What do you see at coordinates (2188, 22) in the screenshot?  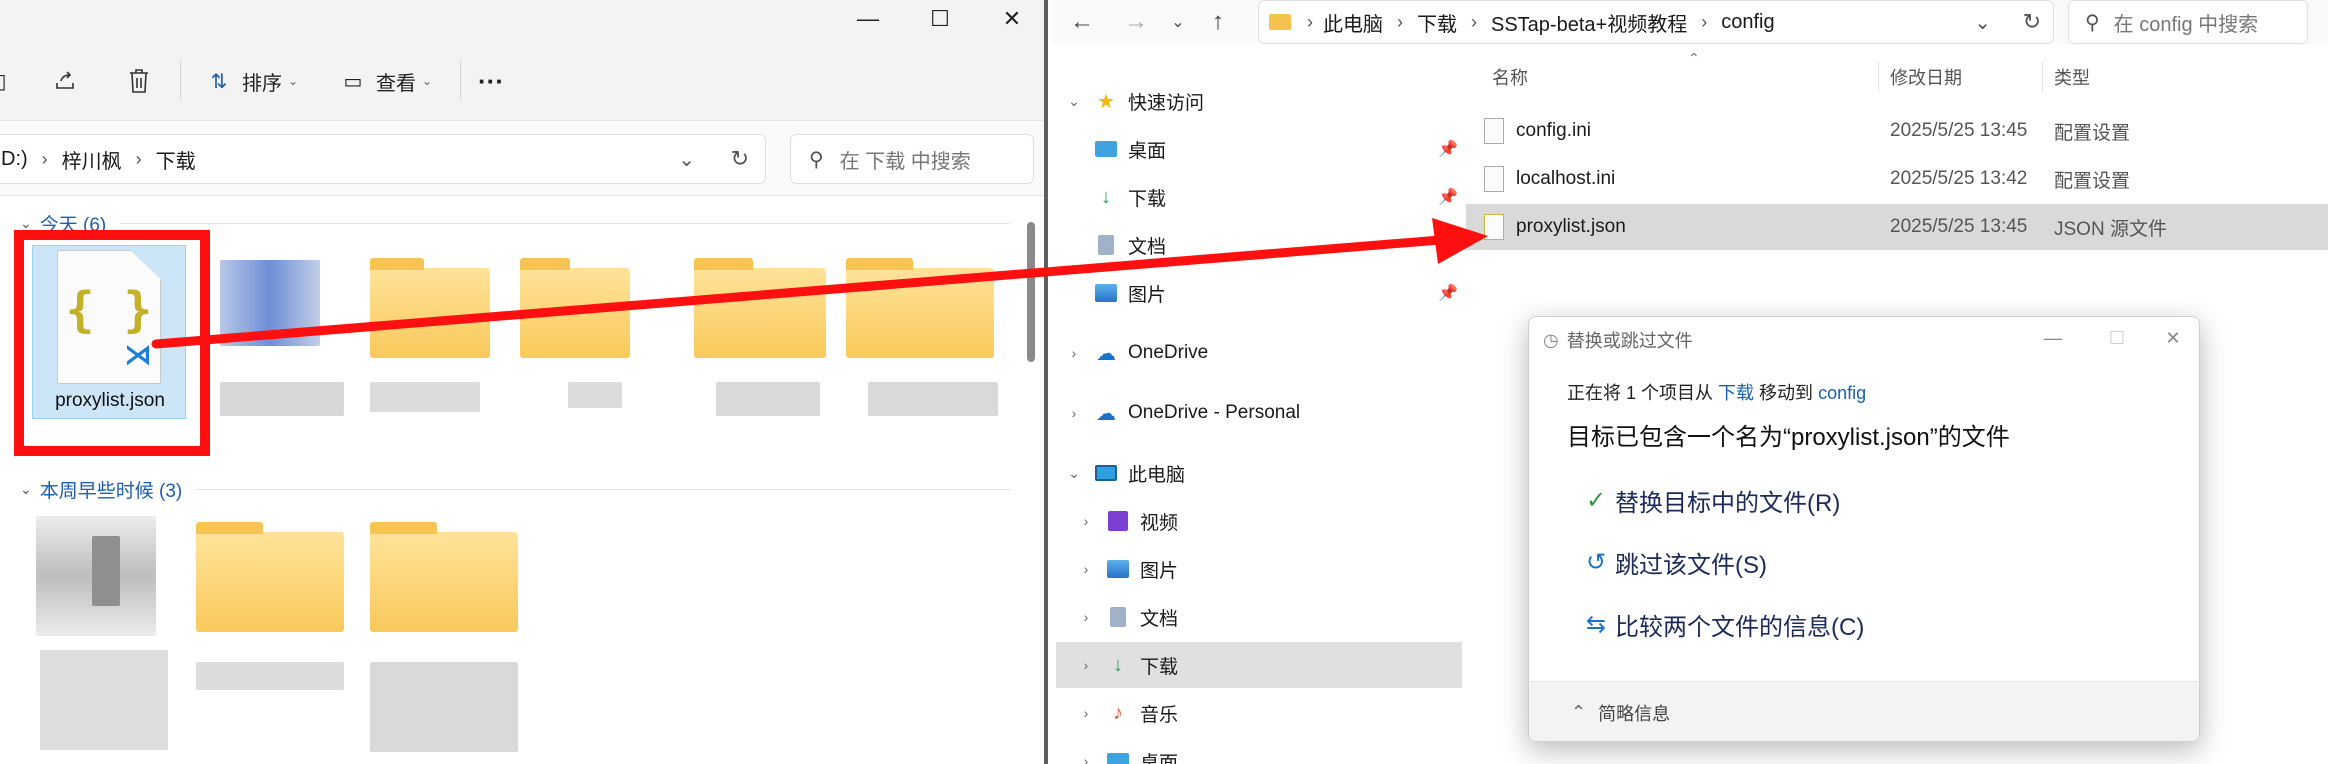 I see `right-search-input: ⚲ 在 config 中搜索` at bounding box center [2188, 22].